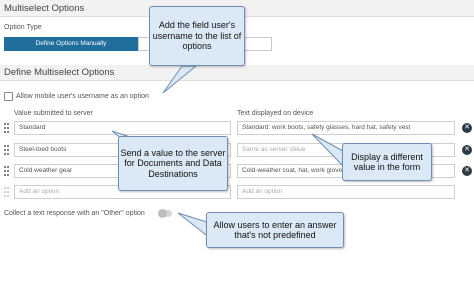 The height and width of the screenshot is (283, 474). I want to click on display-callout-pointer, so click(327, 150).